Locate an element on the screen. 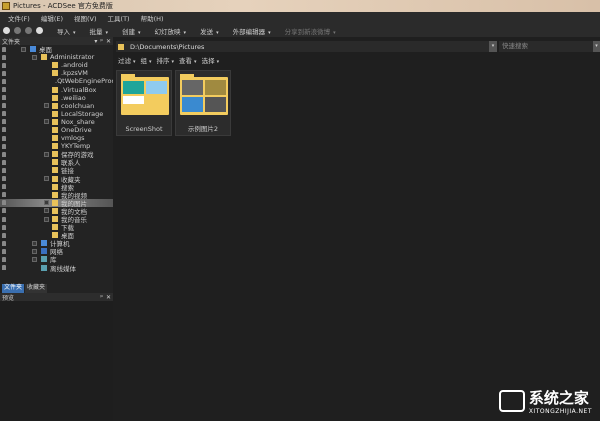  toolbar-button: 批量 ▾ is located at coordinates (99, 31).